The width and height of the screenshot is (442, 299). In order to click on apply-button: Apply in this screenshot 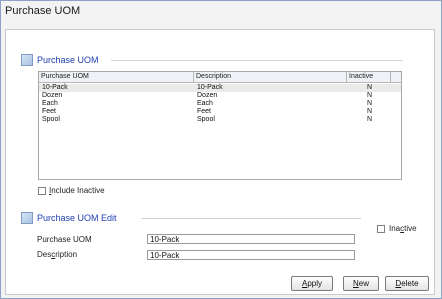, I will do `click(312, 283)`.